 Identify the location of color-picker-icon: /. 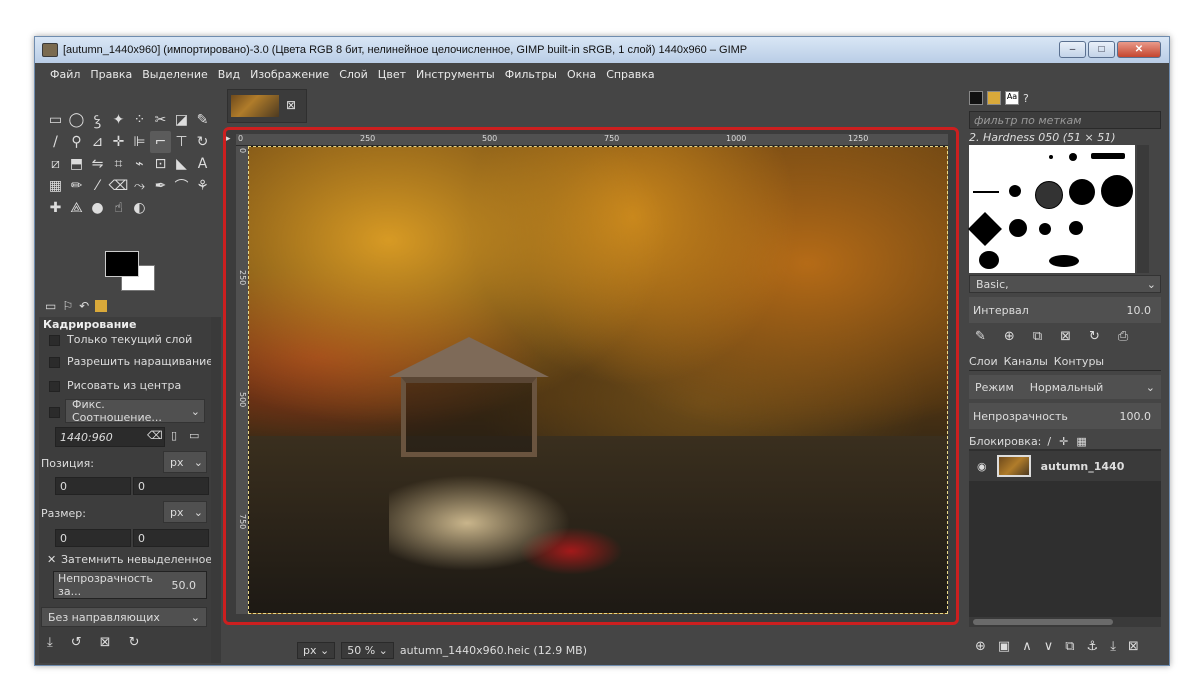
(55, 142).